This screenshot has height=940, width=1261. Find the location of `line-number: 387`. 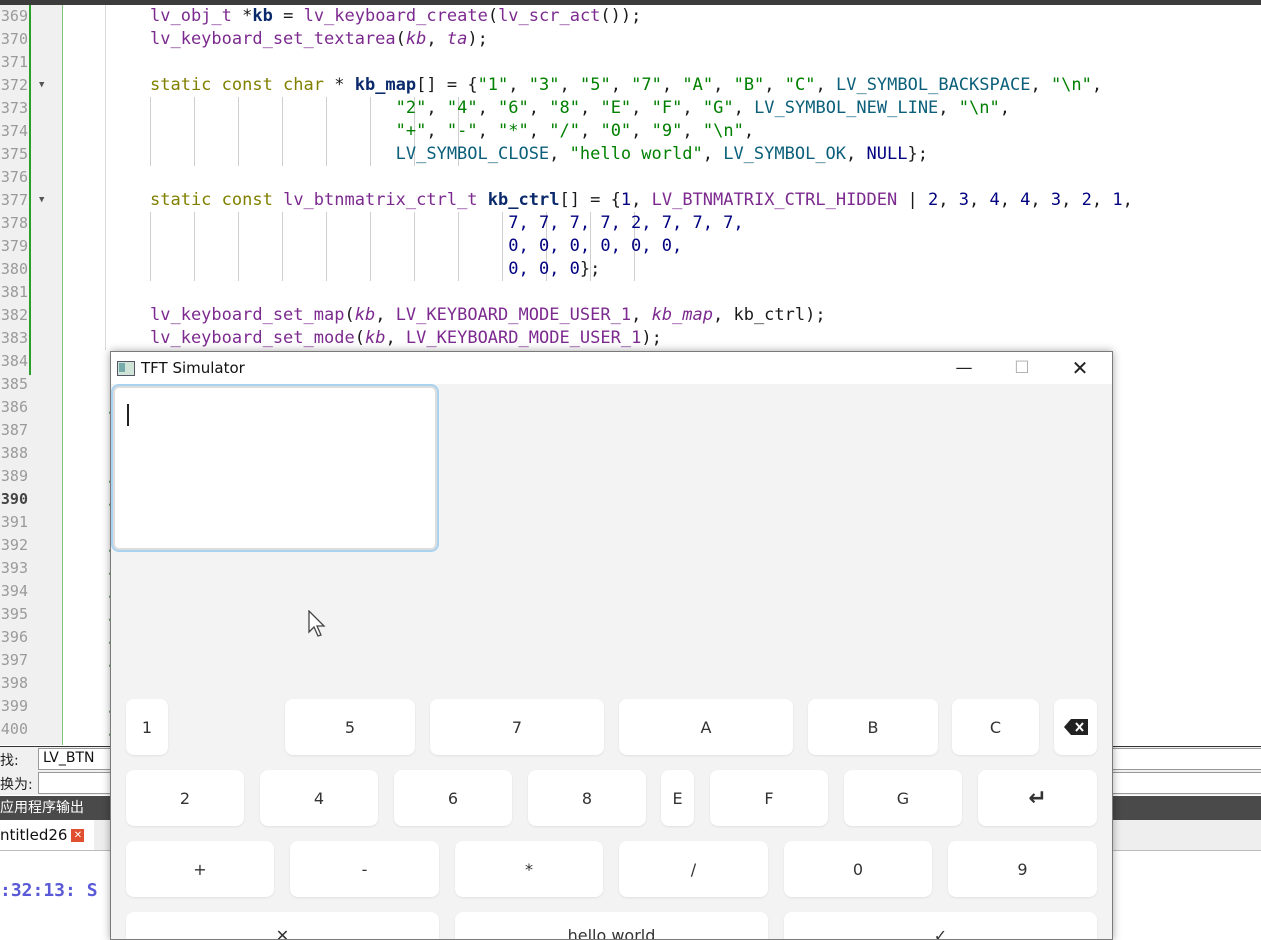

line-number: 387 is located at coordinates (14, 430).